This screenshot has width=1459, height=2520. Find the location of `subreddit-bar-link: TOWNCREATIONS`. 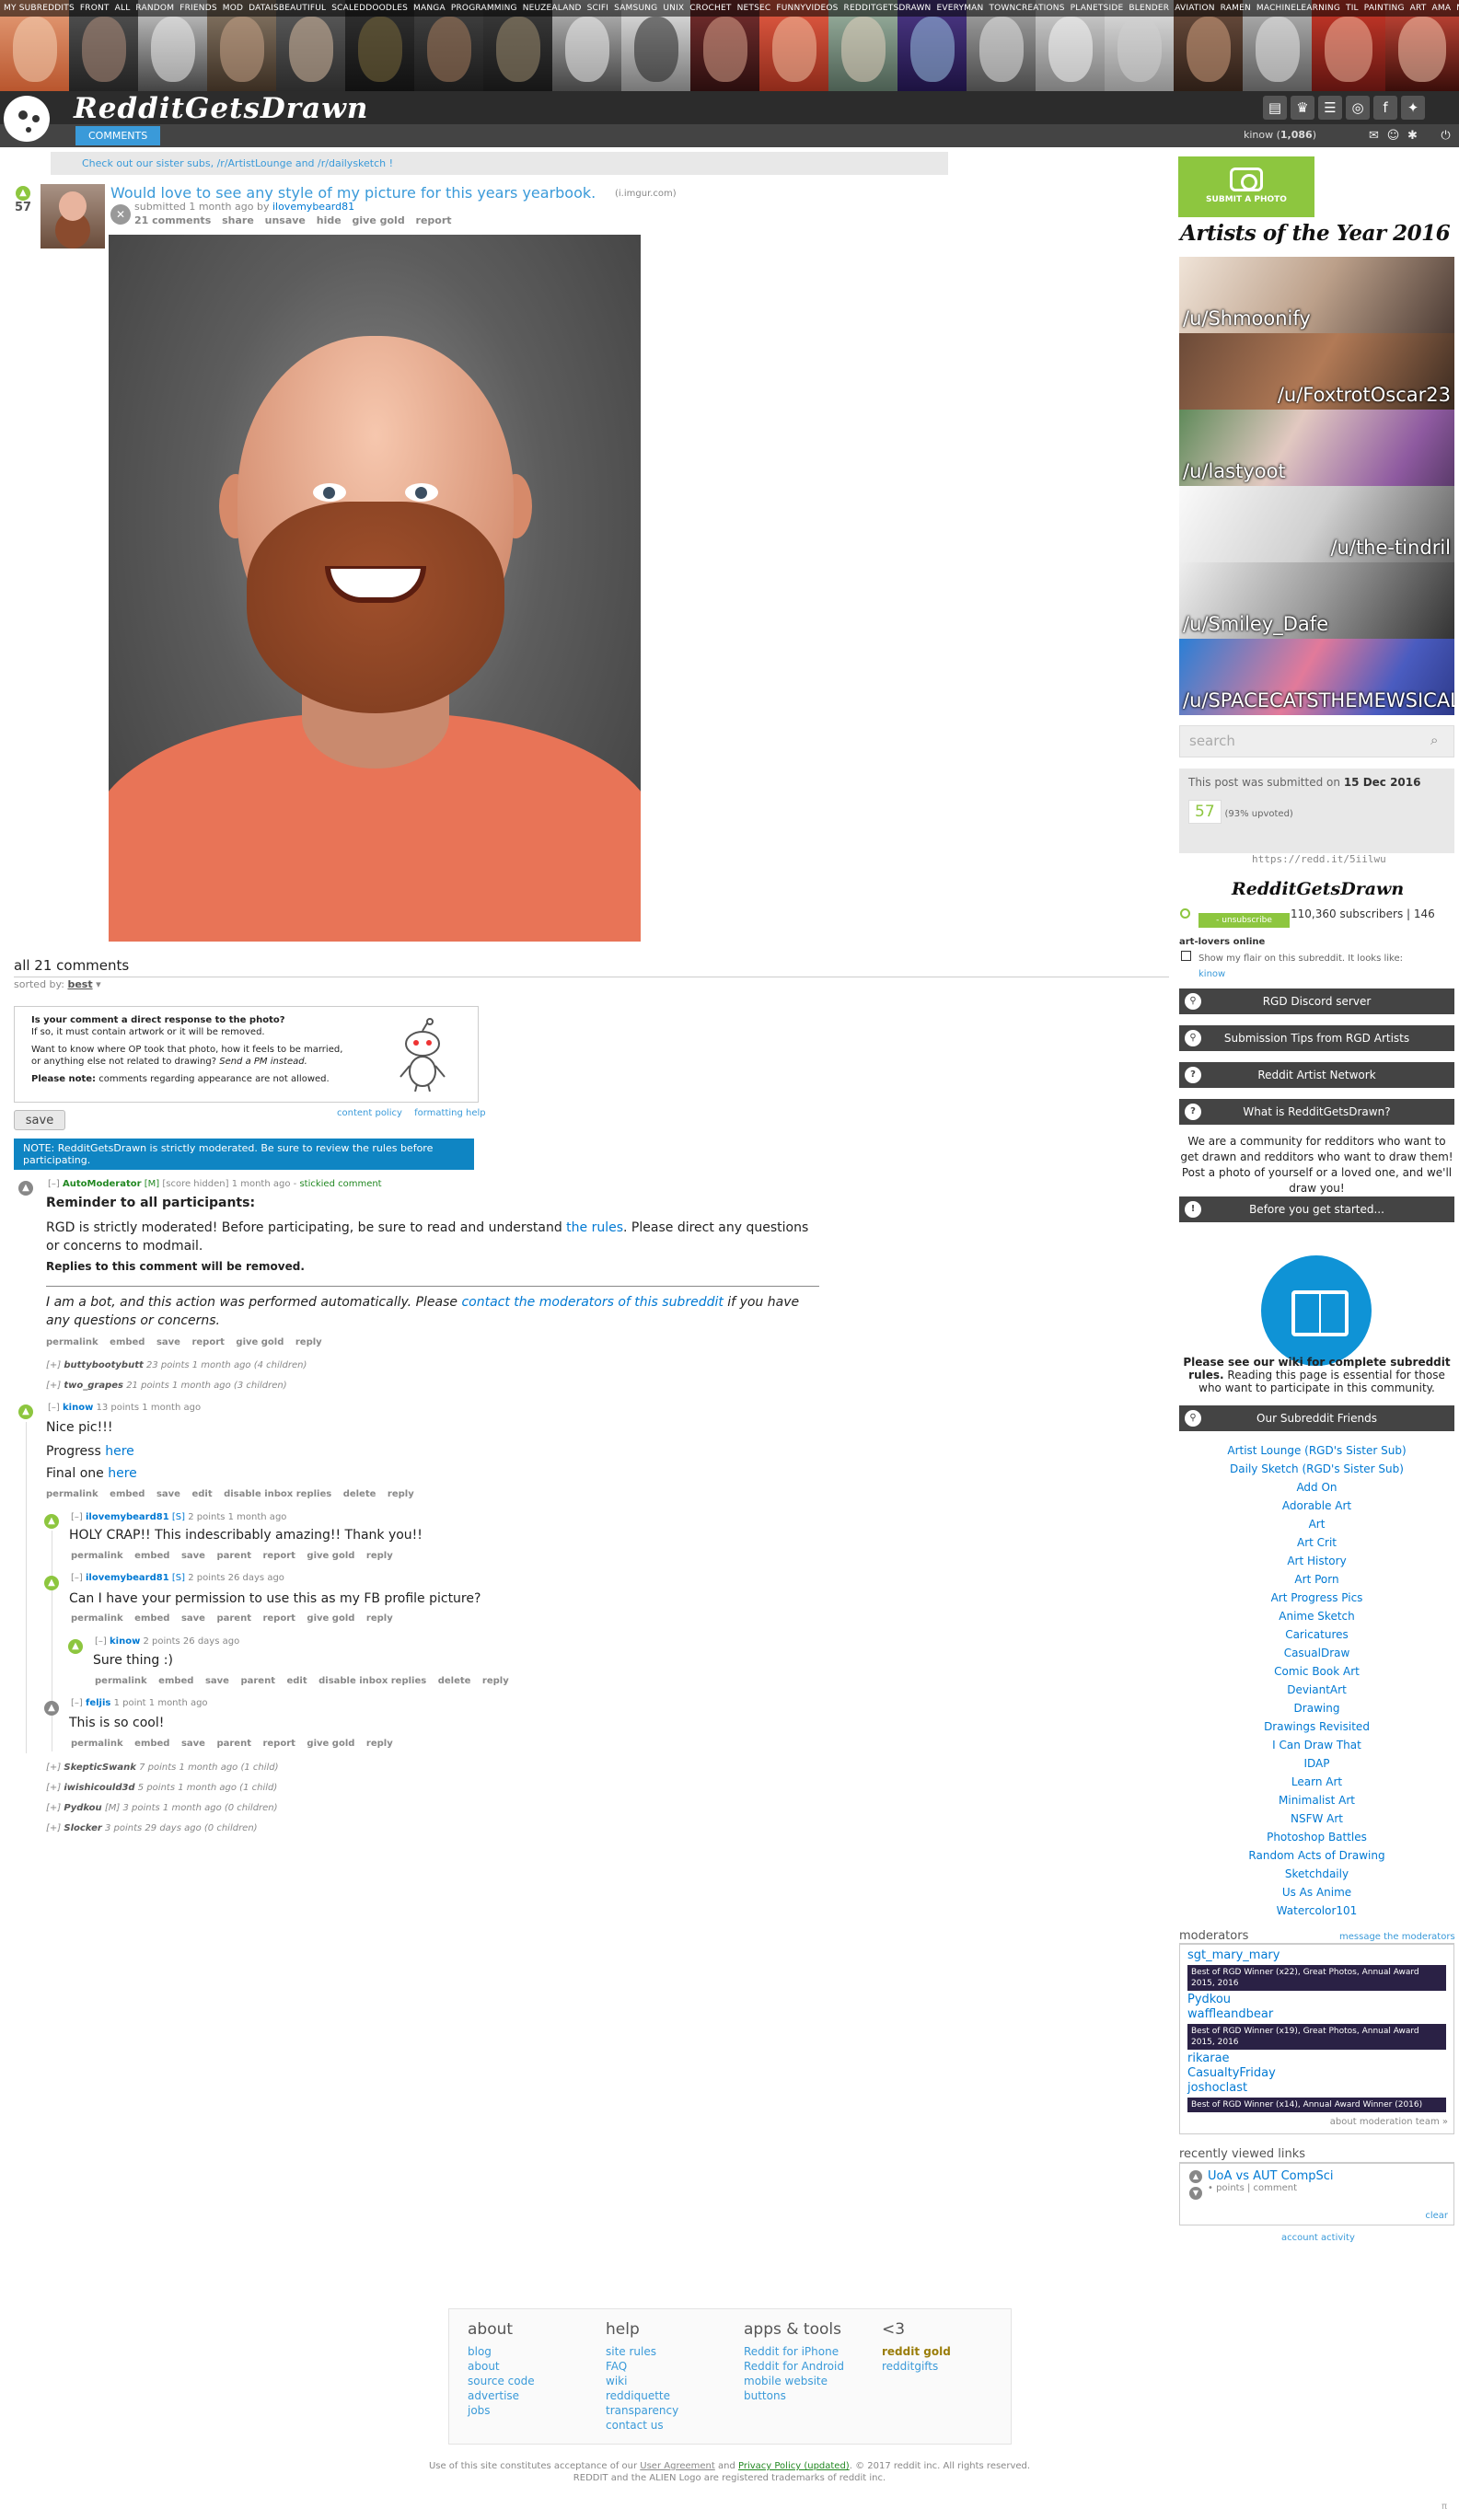

subreddit-bar-link: TOWNCREATIONS is located at coordinates (1026, 8).